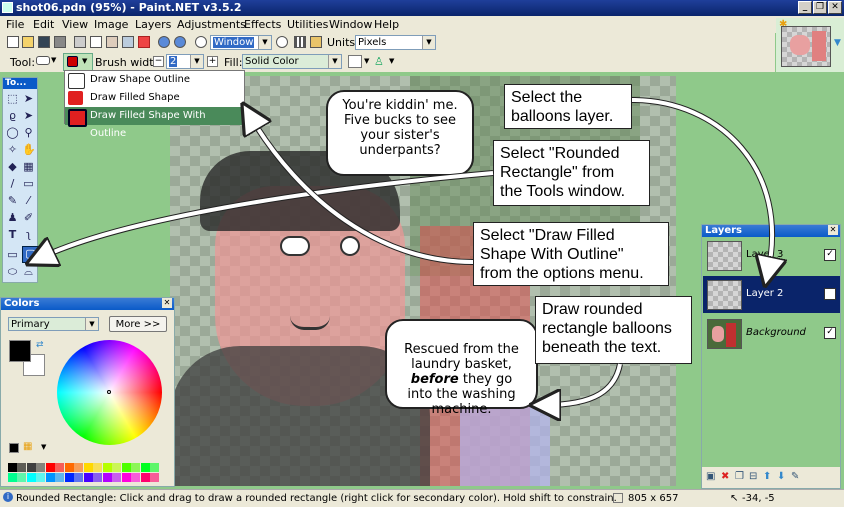 This screenshot has height=507, width=844. What do you see at coordinates (618, 498) in the screenshot?
I see `image-size-icon` at bounding box center [618, 498].